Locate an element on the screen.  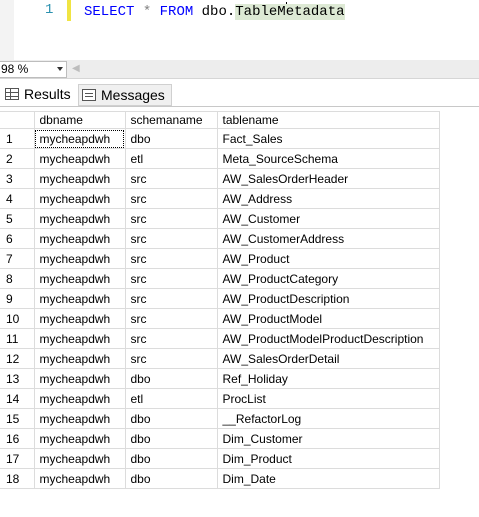
table-row: 8 mycheapdwh src AW_ProductCategory is located at coordinates (220, 278).